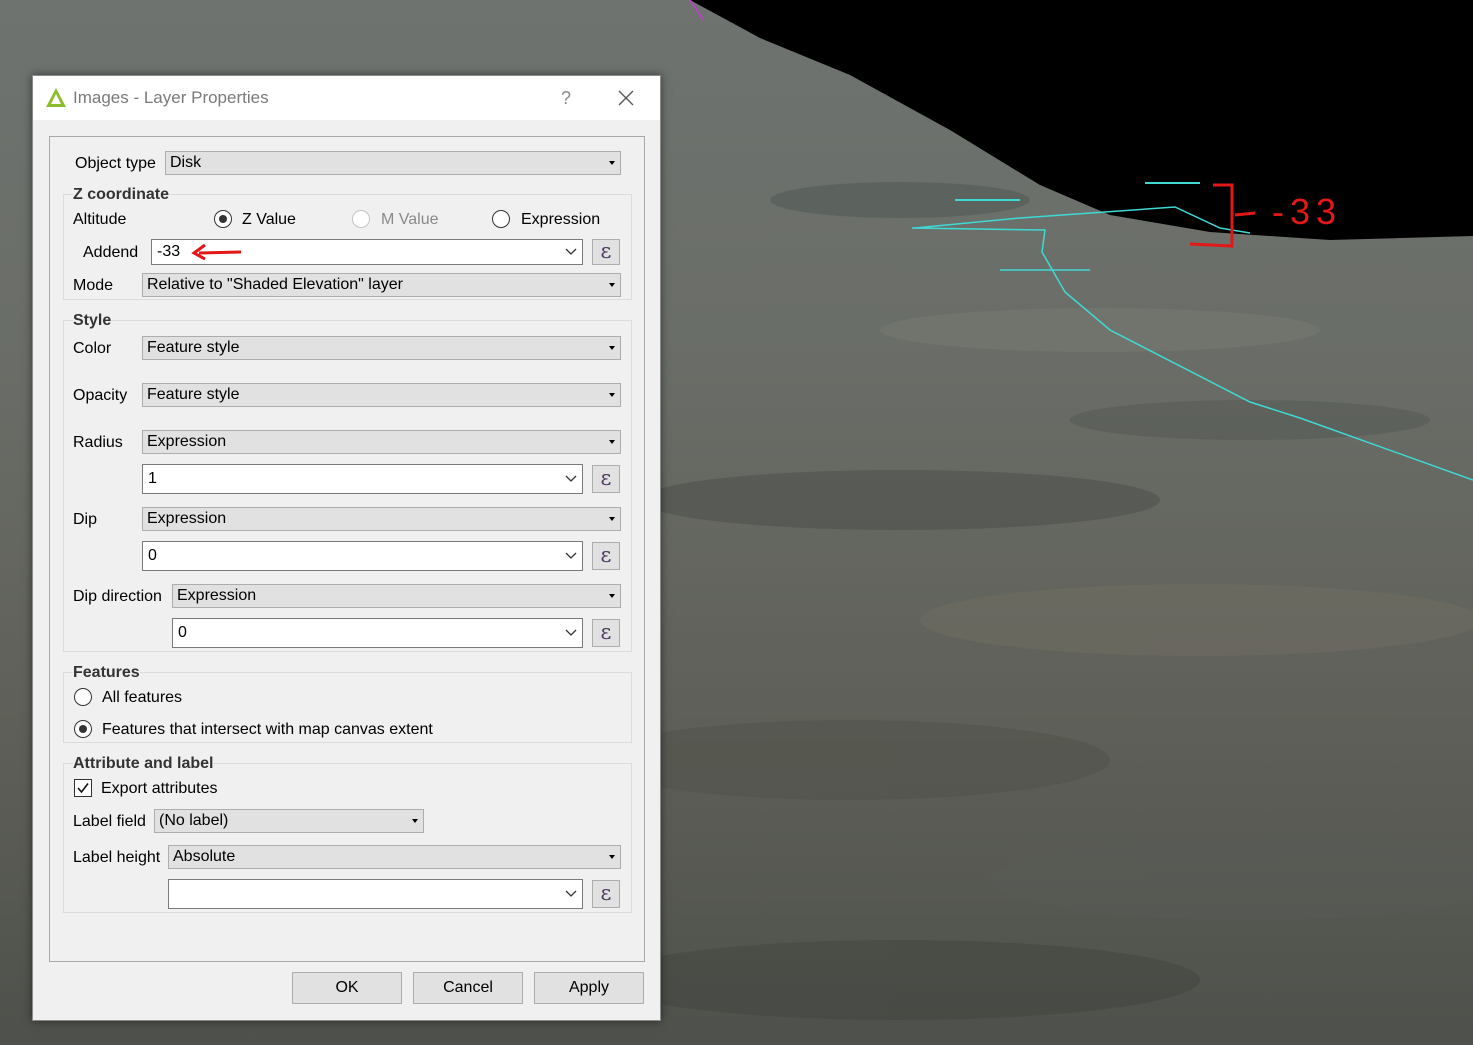  Describe the element at coordinates (346, 98) in the screenshot. I see `title-bar: Images - Layer Properties ?` at that location.